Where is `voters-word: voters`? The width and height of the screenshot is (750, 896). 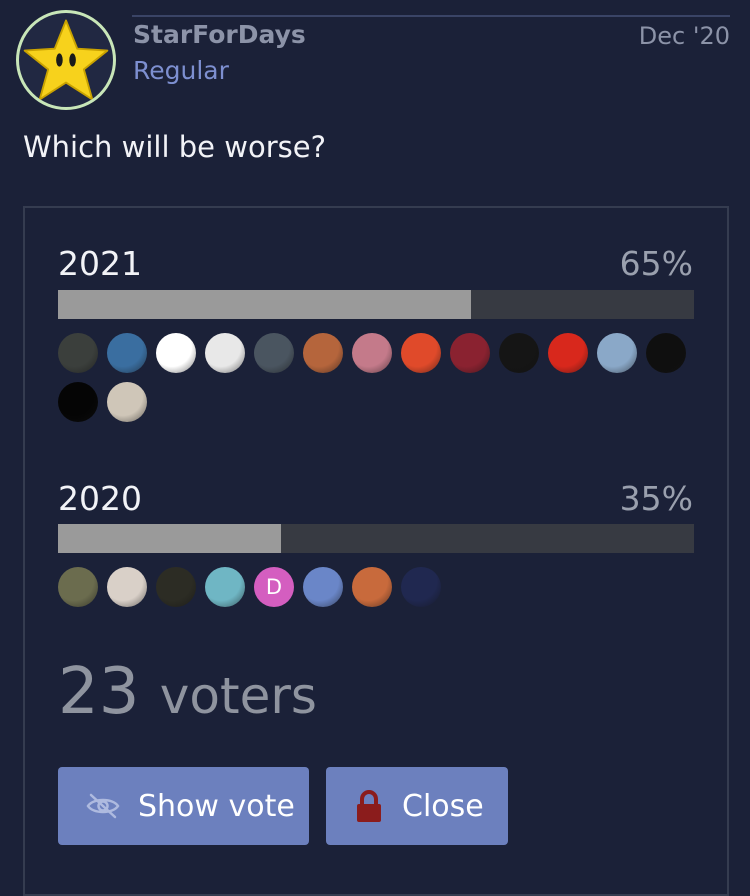 voters-word: voters is located at coordinates (238, 696).